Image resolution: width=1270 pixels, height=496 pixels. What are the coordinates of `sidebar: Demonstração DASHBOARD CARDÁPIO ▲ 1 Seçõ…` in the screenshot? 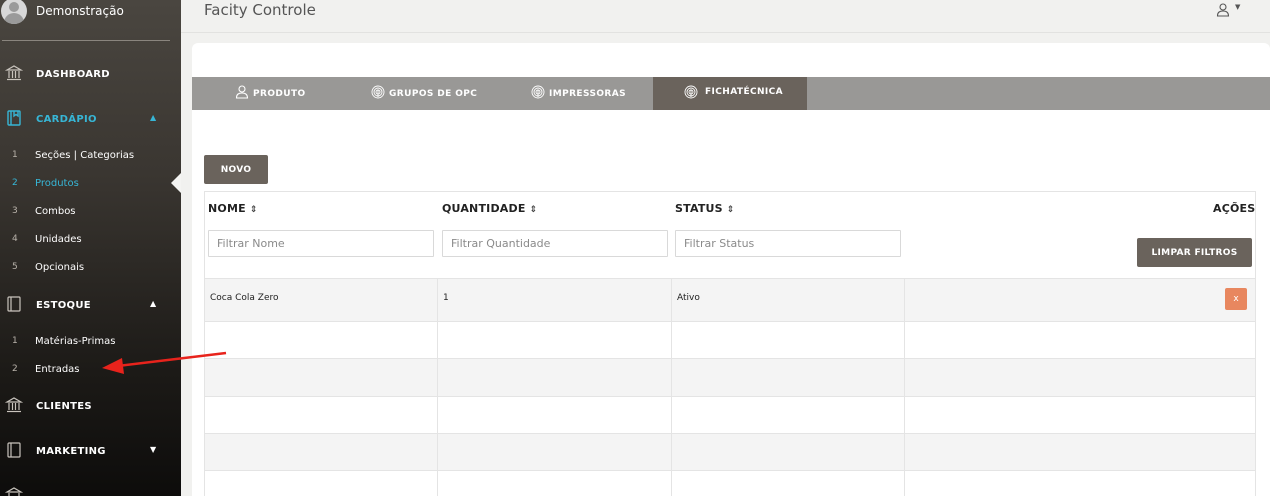 It's located at (90, 248).